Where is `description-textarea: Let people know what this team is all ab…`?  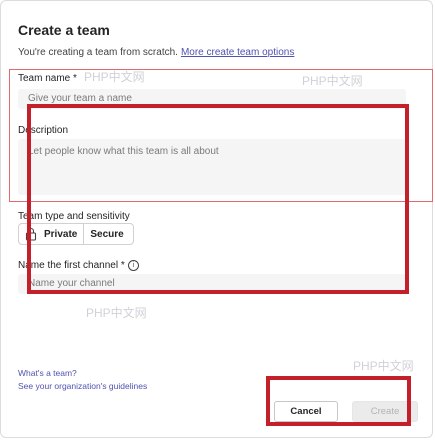 description-textarea: Let people know what this team is all ab… is located at coordinates (212, 167).